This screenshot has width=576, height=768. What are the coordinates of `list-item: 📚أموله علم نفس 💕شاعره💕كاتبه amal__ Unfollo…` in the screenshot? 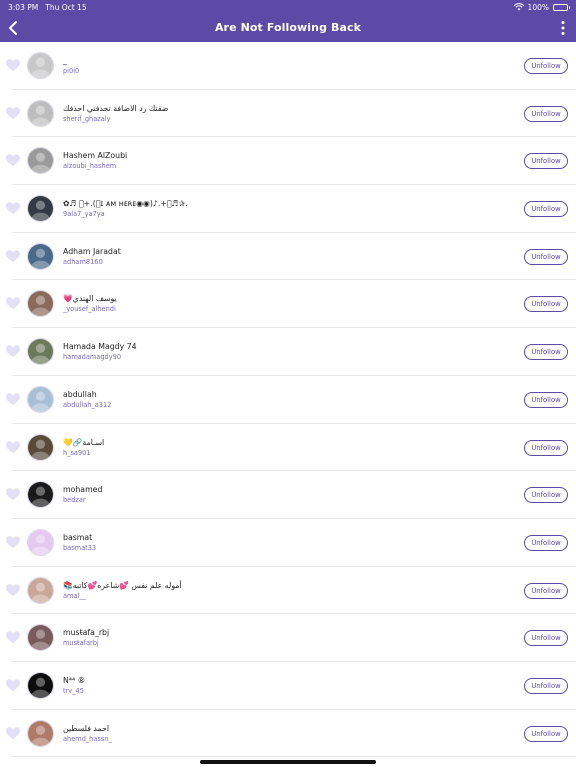 It's located at (288, 591).